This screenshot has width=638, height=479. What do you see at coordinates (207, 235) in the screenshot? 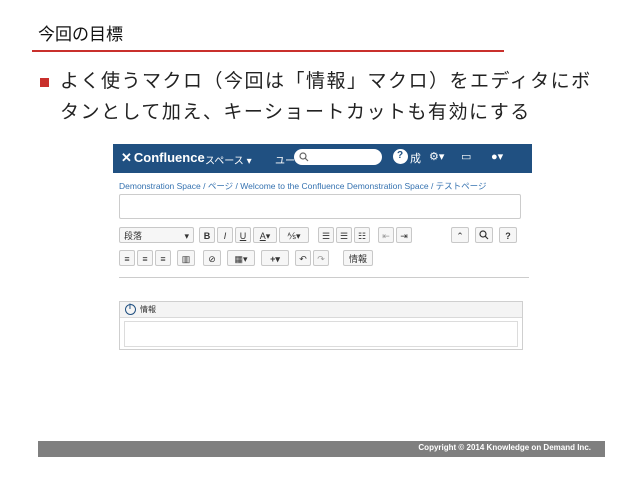
I see `bold-button: B` at bounding box center [207, 235].